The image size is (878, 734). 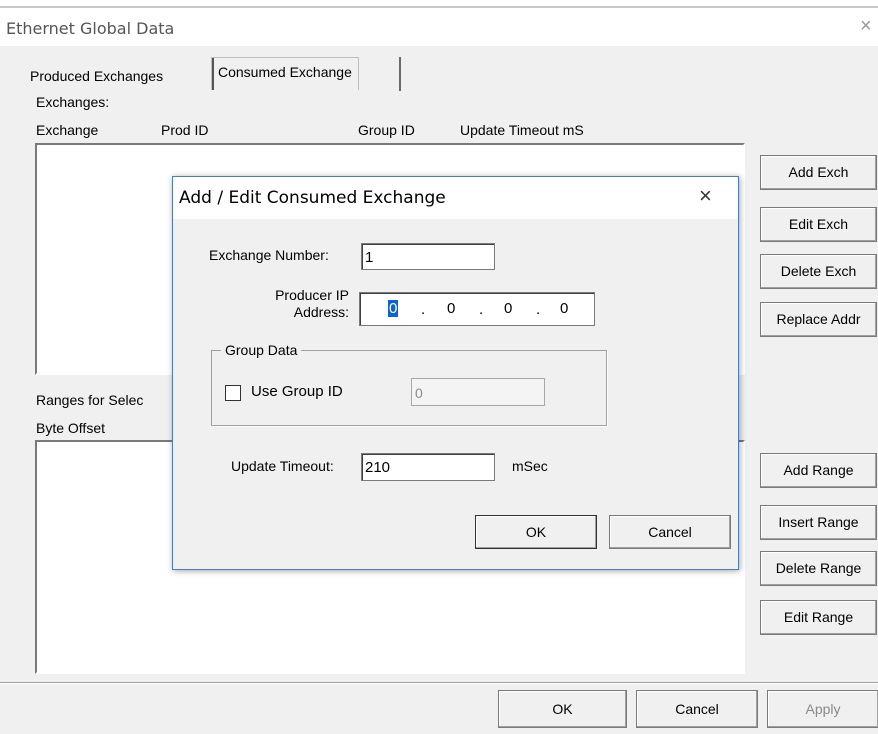 I want to click on window-close-icon: ×, so click(x=866, y=26).